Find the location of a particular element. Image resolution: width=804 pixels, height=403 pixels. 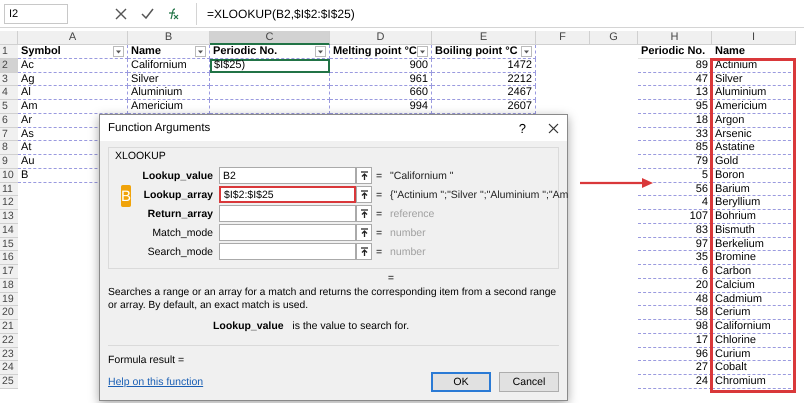

table-cell: 4 is located at coordinates (675, 203).